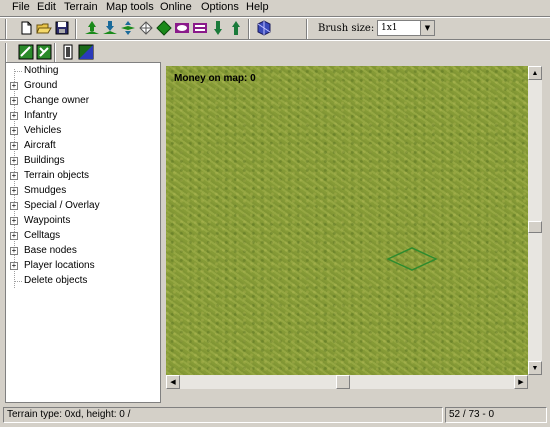 This screenshot has width=550, height=427. I want to click on tree-item-label: Ground, so click(41, 85).